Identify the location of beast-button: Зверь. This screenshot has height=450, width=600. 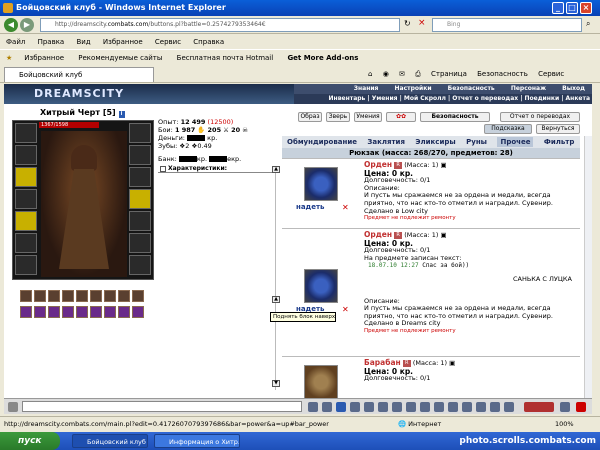
(338, 117).